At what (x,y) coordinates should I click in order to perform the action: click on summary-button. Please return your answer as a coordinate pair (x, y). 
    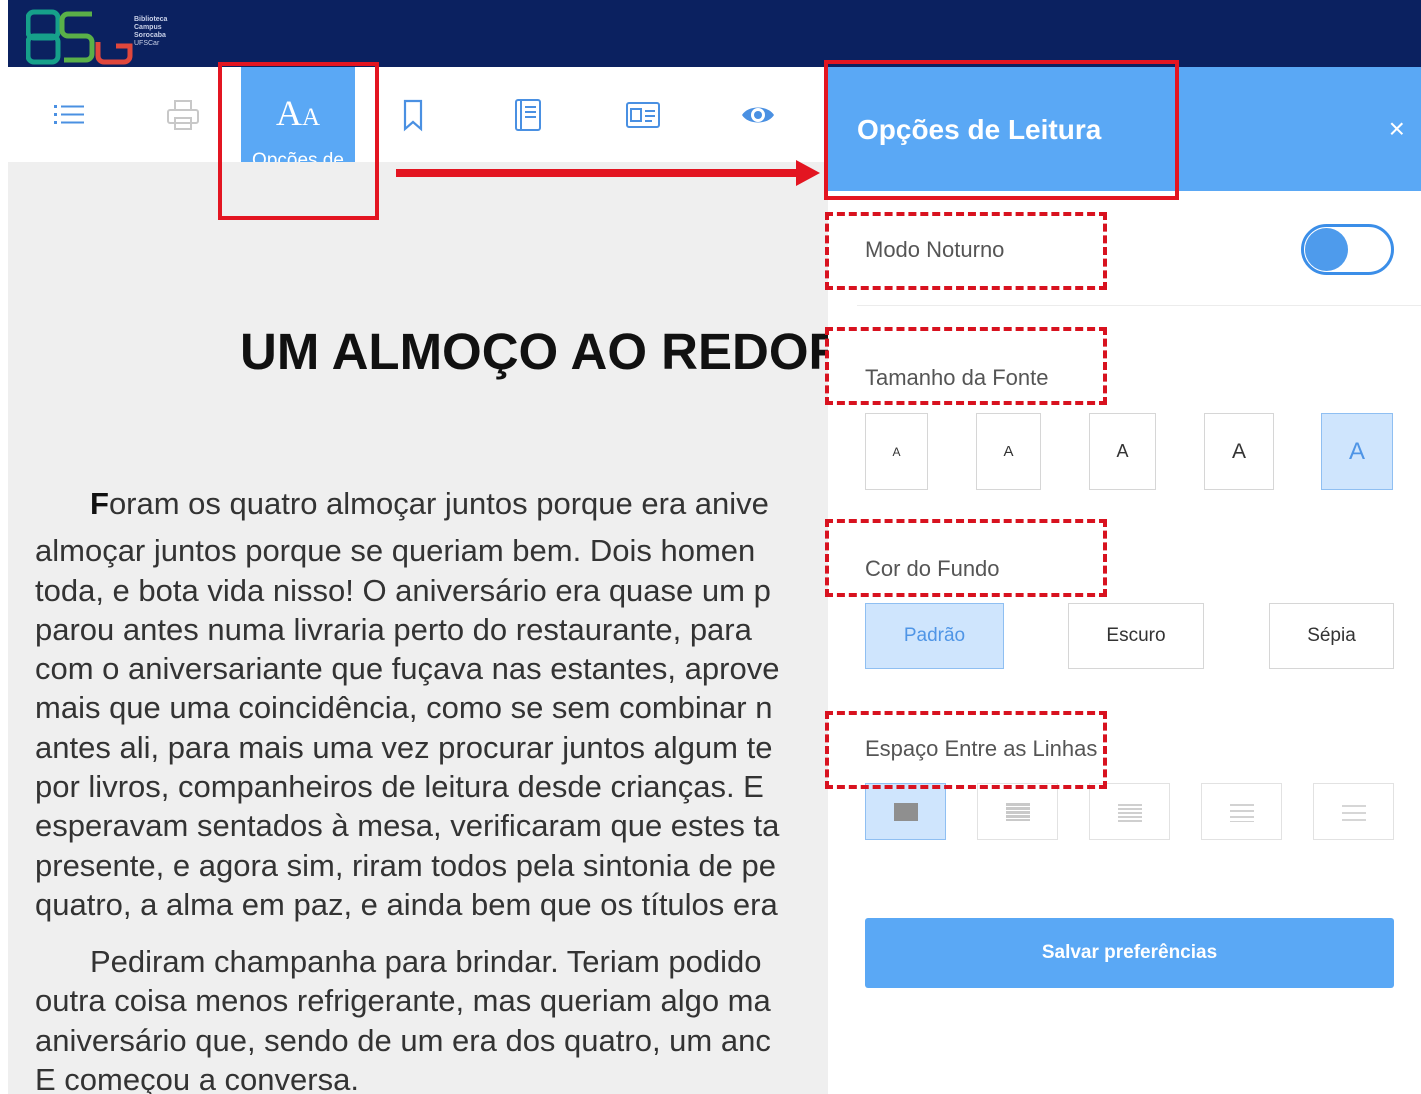
    Looking at the image, I should click on (69, 114).